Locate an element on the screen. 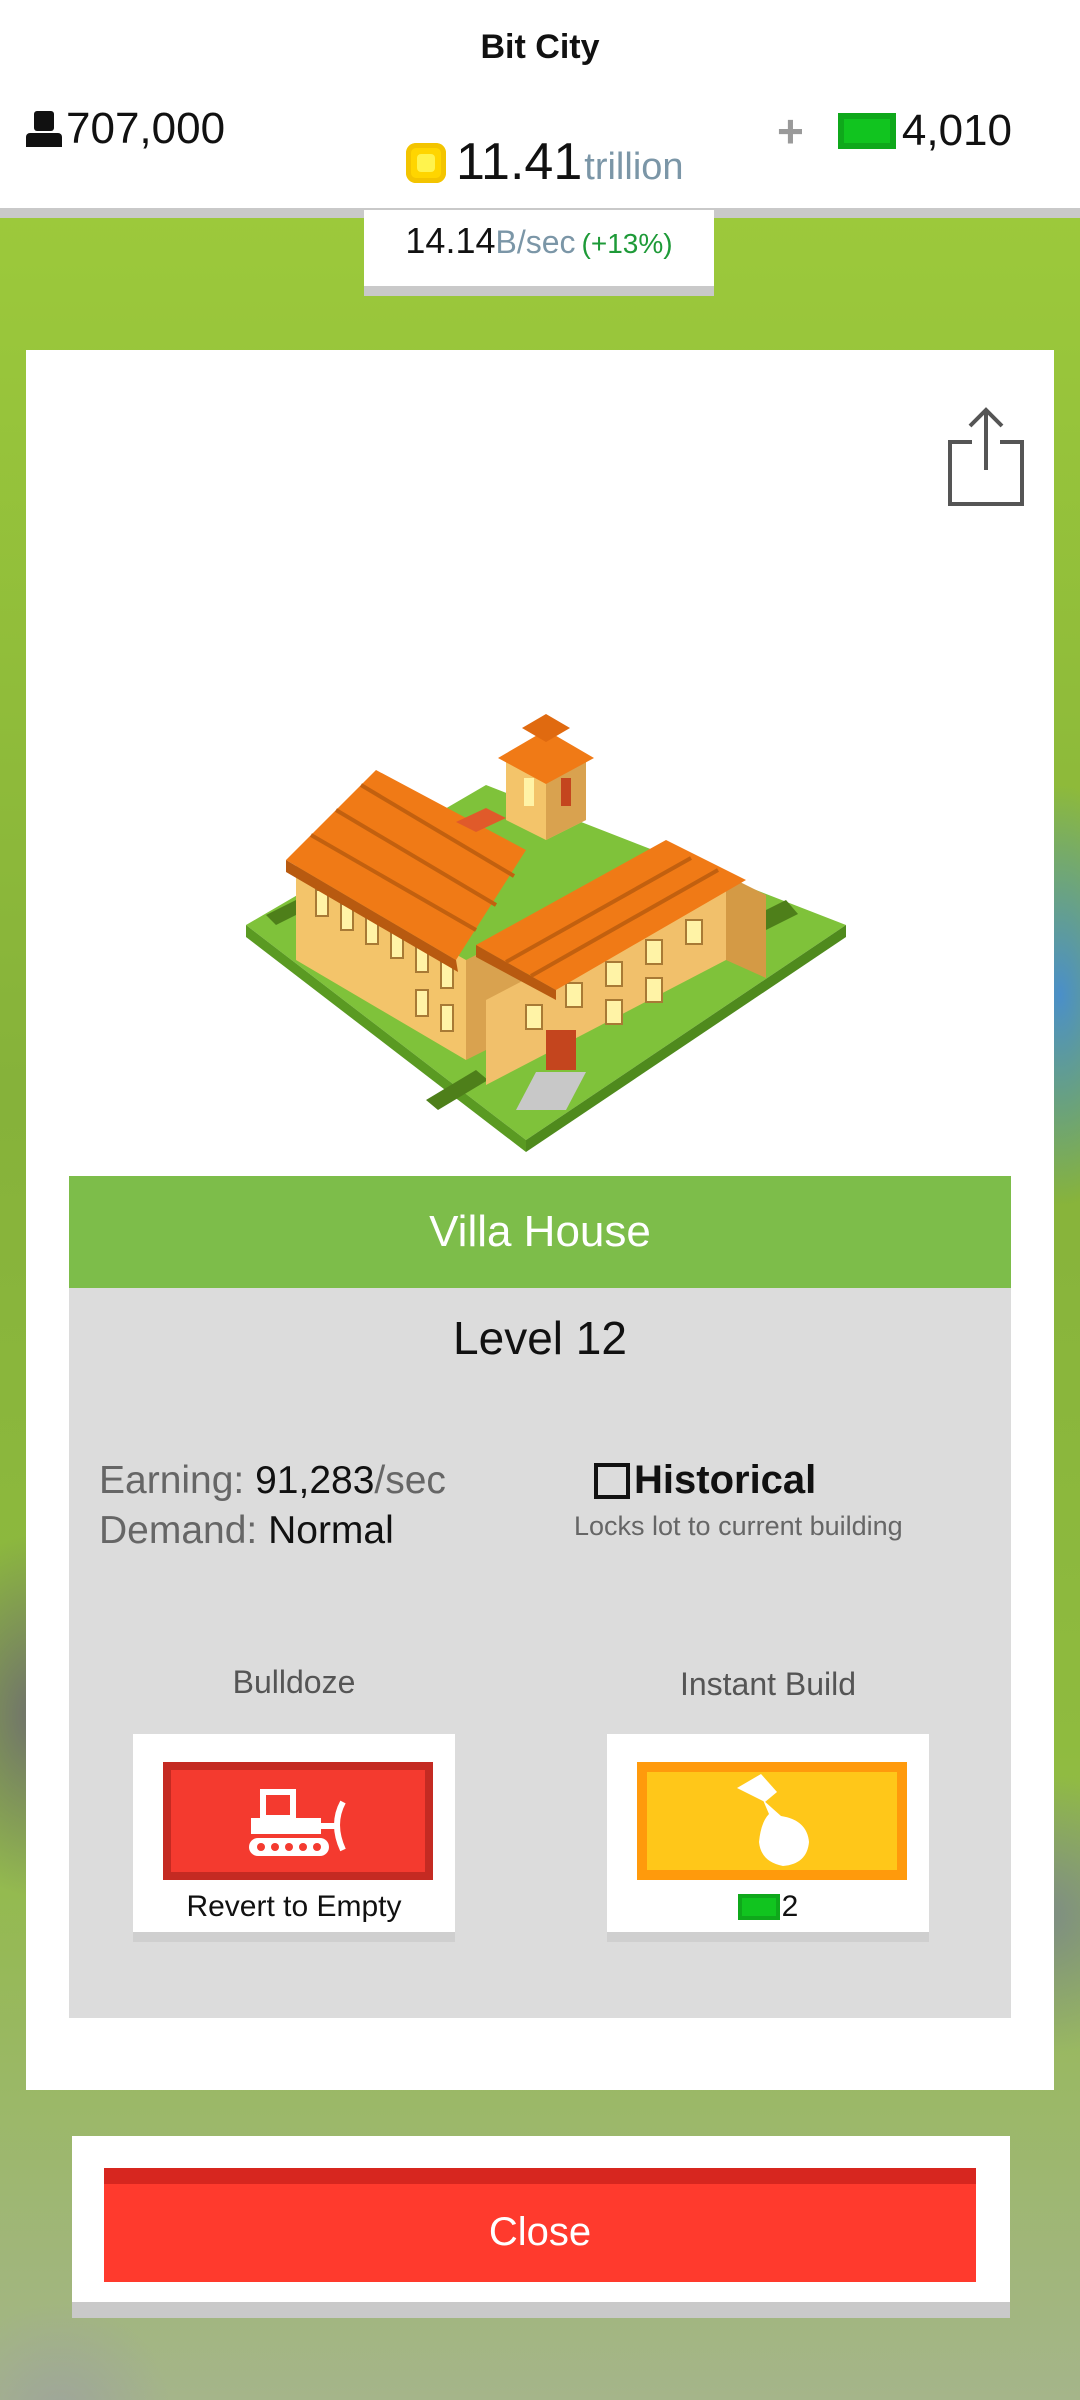 Image resolution: width=1080 pixels, height=2400 pixels. rate-percent: (+13%) is located at coordinates (627, 243).